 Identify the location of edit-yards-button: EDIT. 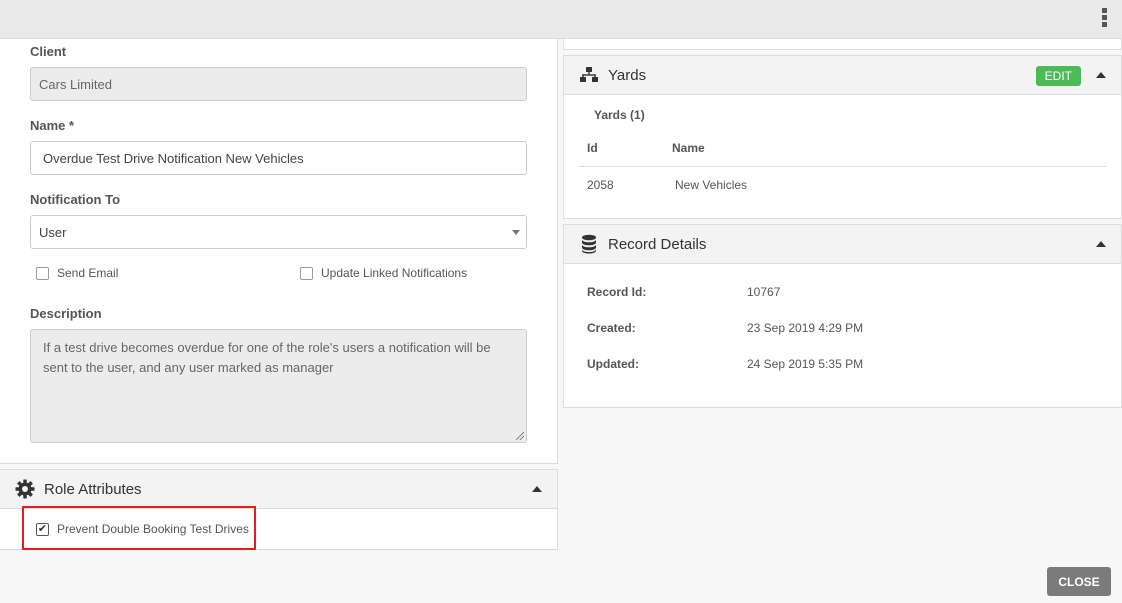
(1058, 76).